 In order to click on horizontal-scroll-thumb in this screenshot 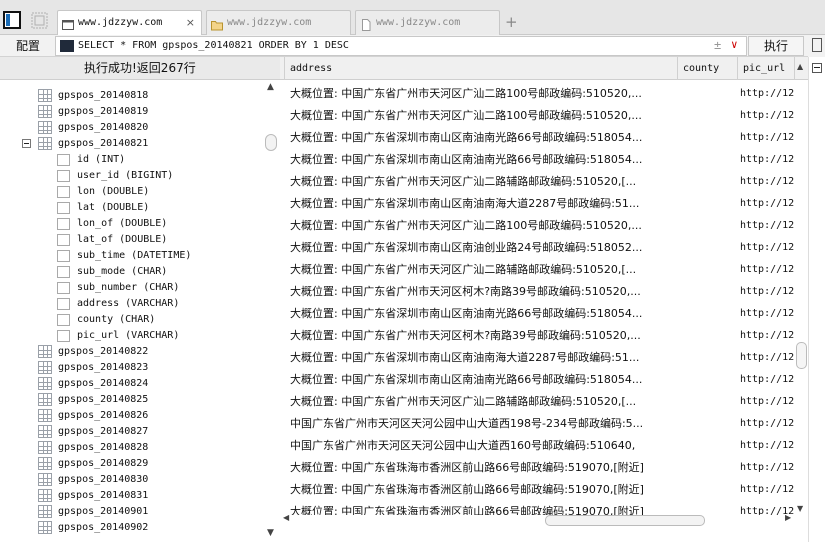, I will do `click(625, 520)`.